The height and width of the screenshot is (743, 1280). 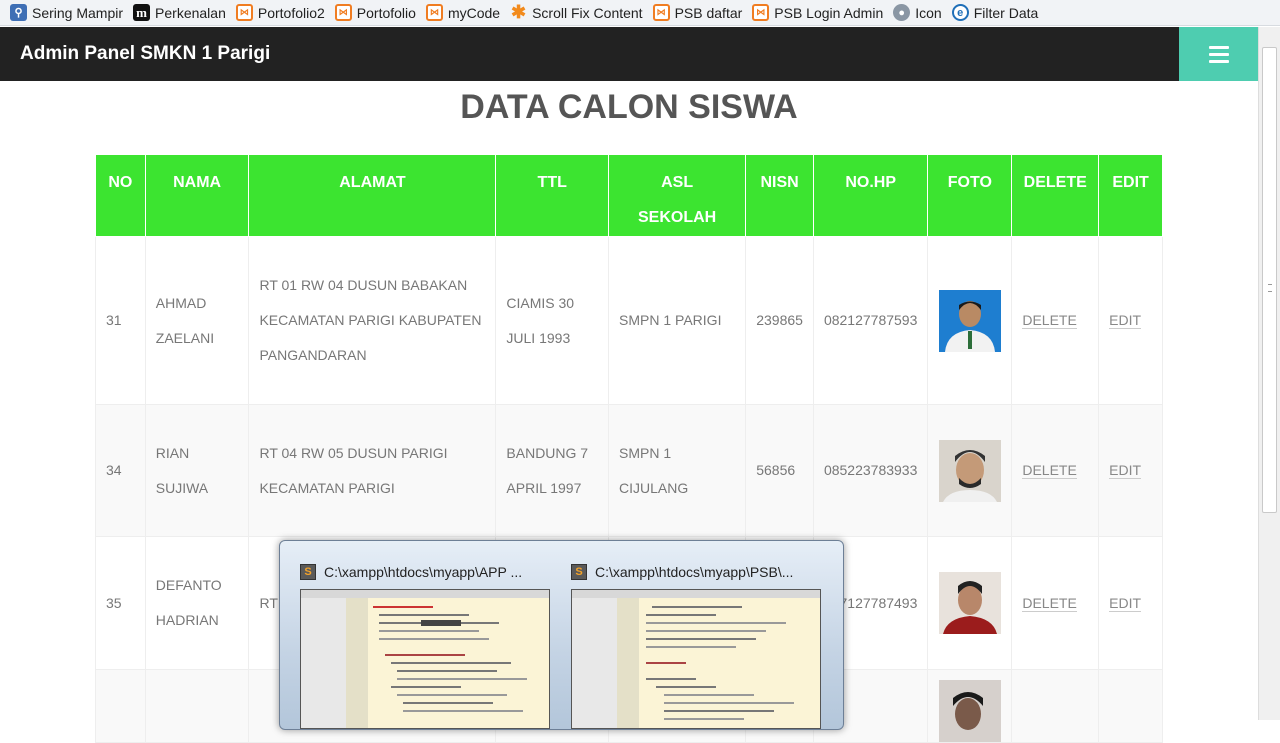 I want to click on vertical-scrollbar, so click(x=1269, y=373).